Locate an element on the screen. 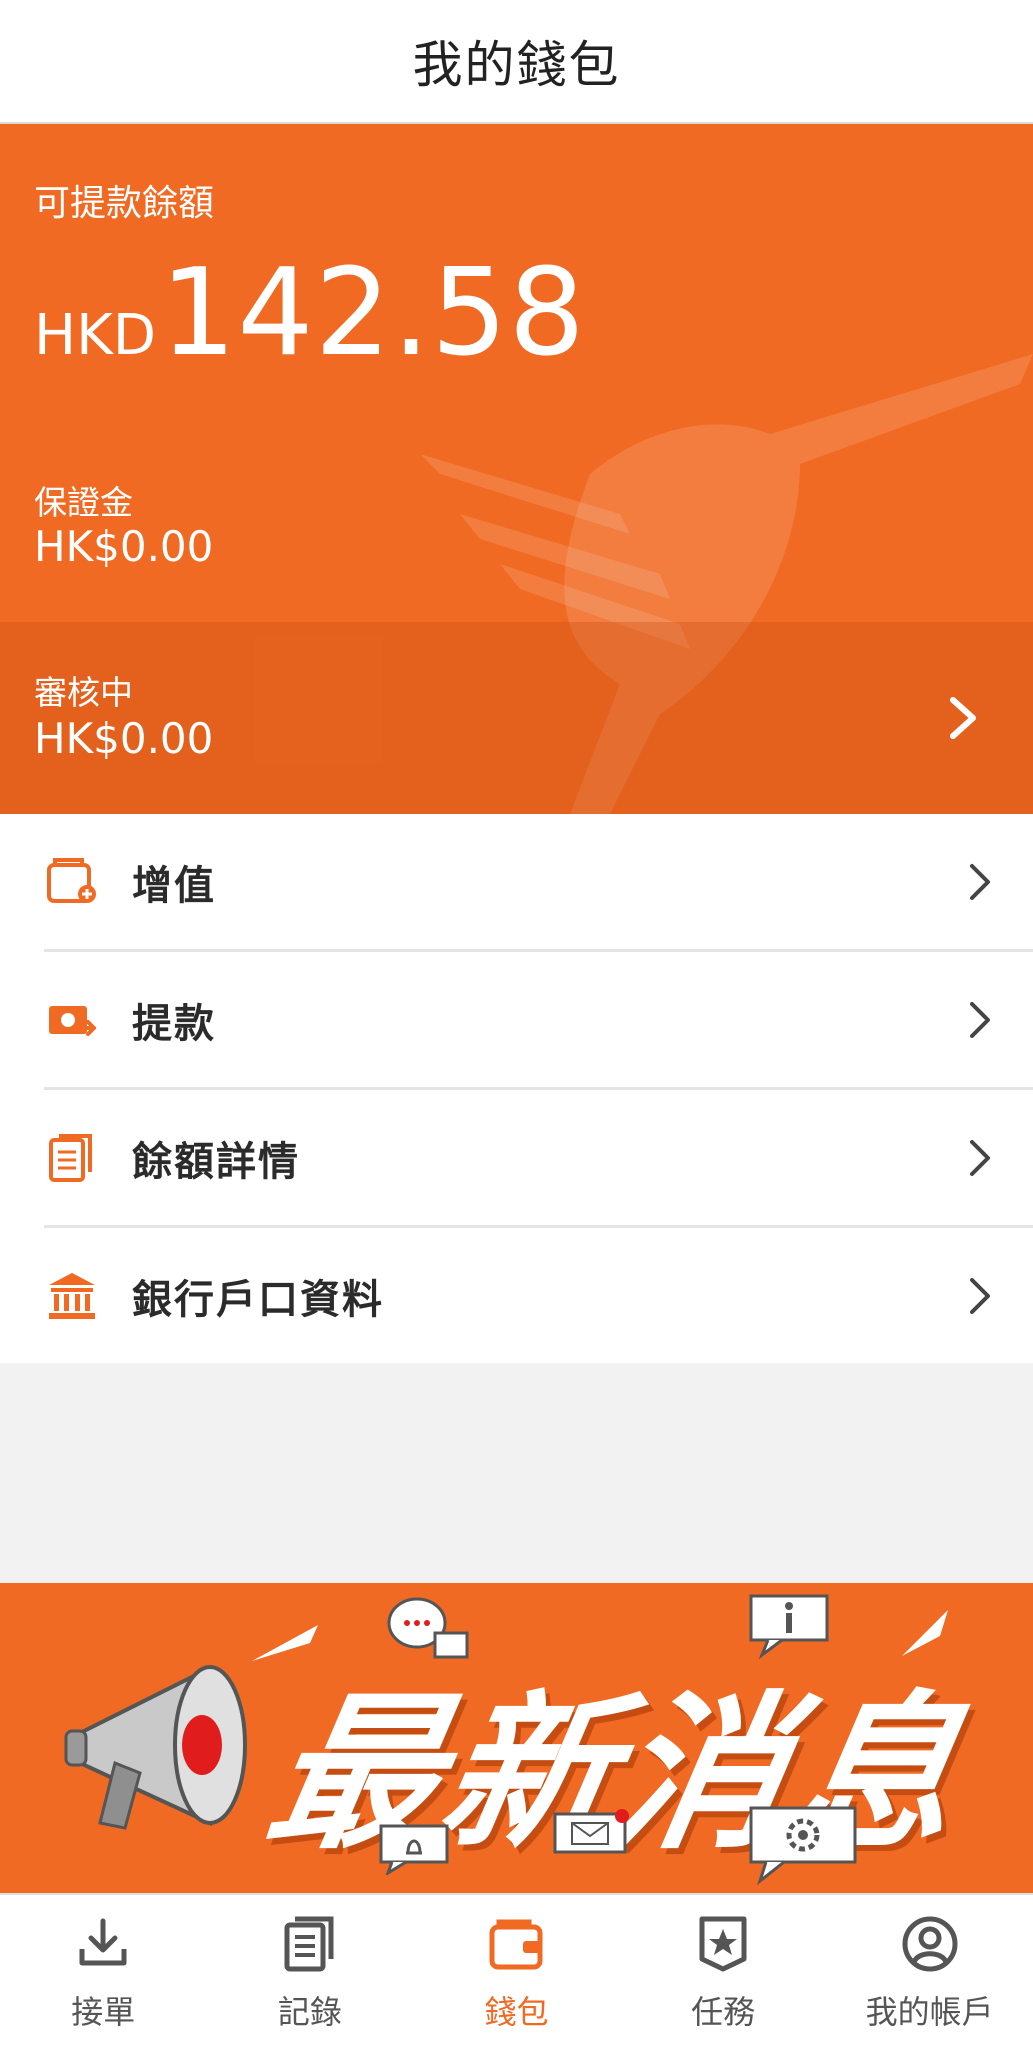  bottom-tab-bar: 接單 記錄 錢包 任務 我的帳戶 is located at coordinates (516, 1970).